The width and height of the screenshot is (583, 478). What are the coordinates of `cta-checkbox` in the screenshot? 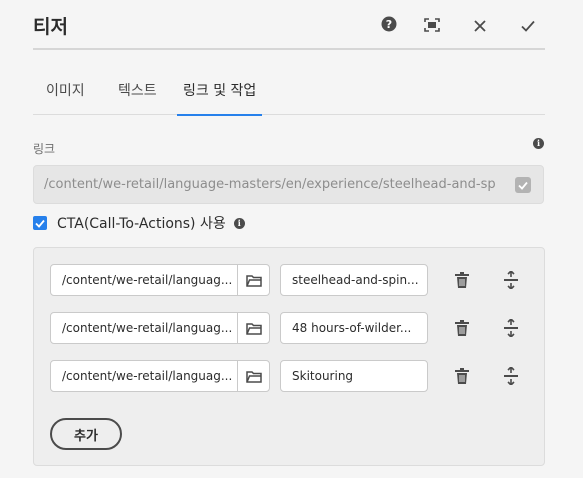 It's located at (40, 223).